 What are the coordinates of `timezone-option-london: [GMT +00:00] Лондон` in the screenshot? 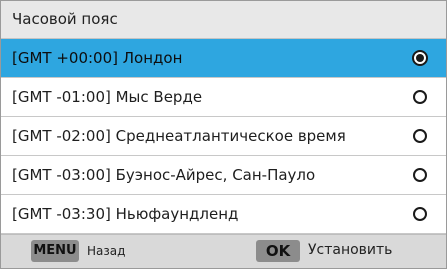 It's located at (223, 58).